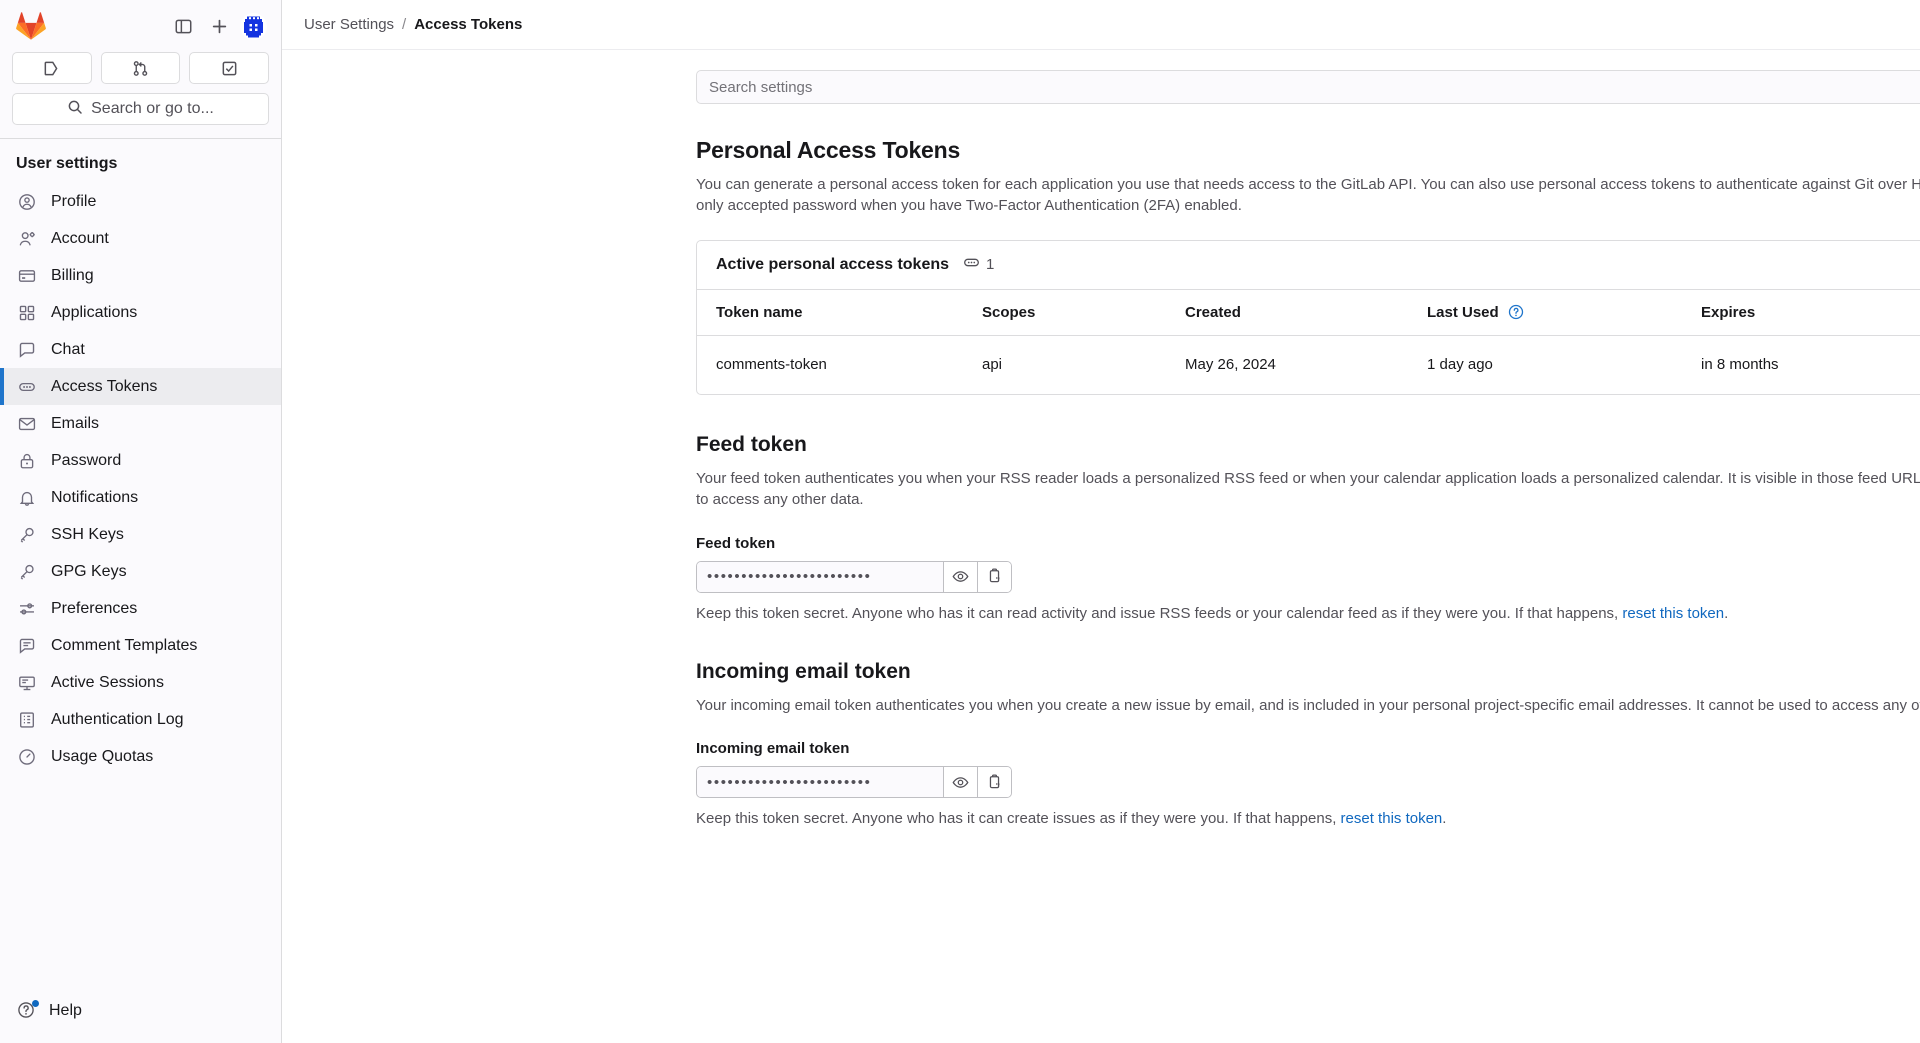 The height and width of the screenshot is (1043, 1920). What do you see at coordinates (124, 645) in the screenshot?
I see `sidebar-item-label: Comment Templates` at bounding box center [124, 645].